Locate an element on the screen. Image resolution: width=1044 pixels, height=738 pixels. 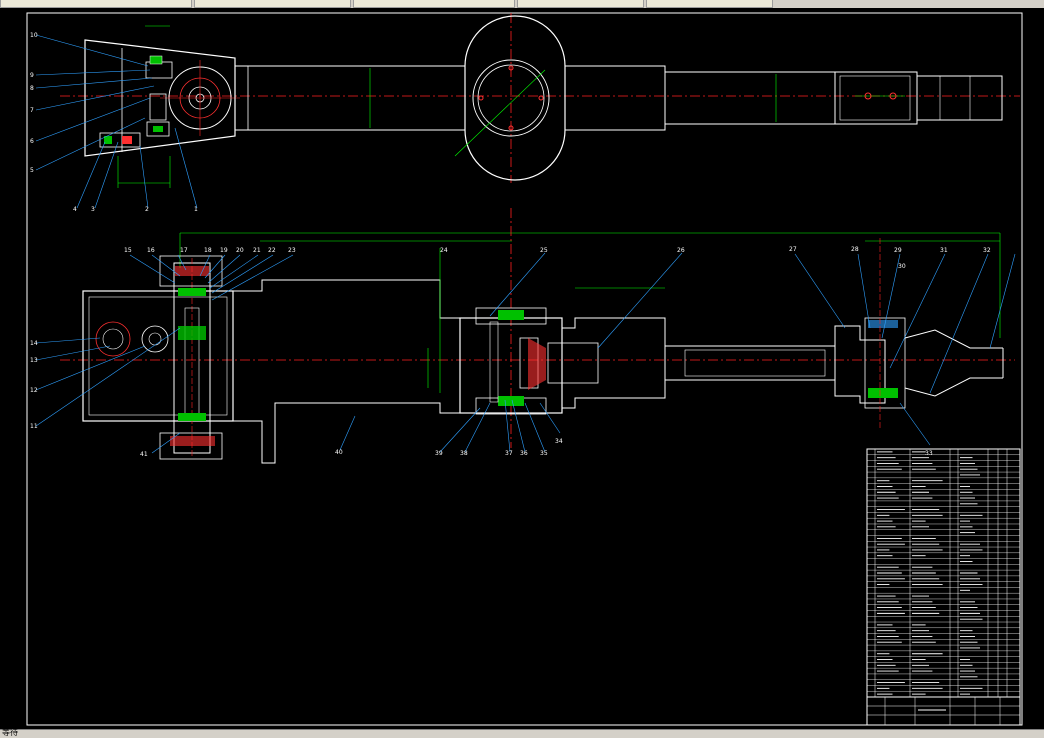
top-label-9: 9 is located at coordinates (32, 75).